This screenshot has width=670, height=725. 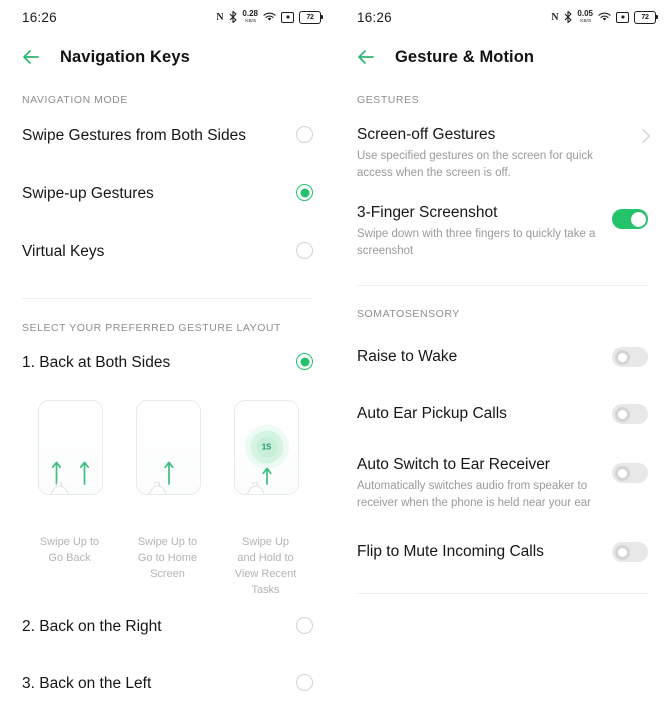 I want to click on row-raise-to-wake: Raise to Wake, so click(x=502, y=357).